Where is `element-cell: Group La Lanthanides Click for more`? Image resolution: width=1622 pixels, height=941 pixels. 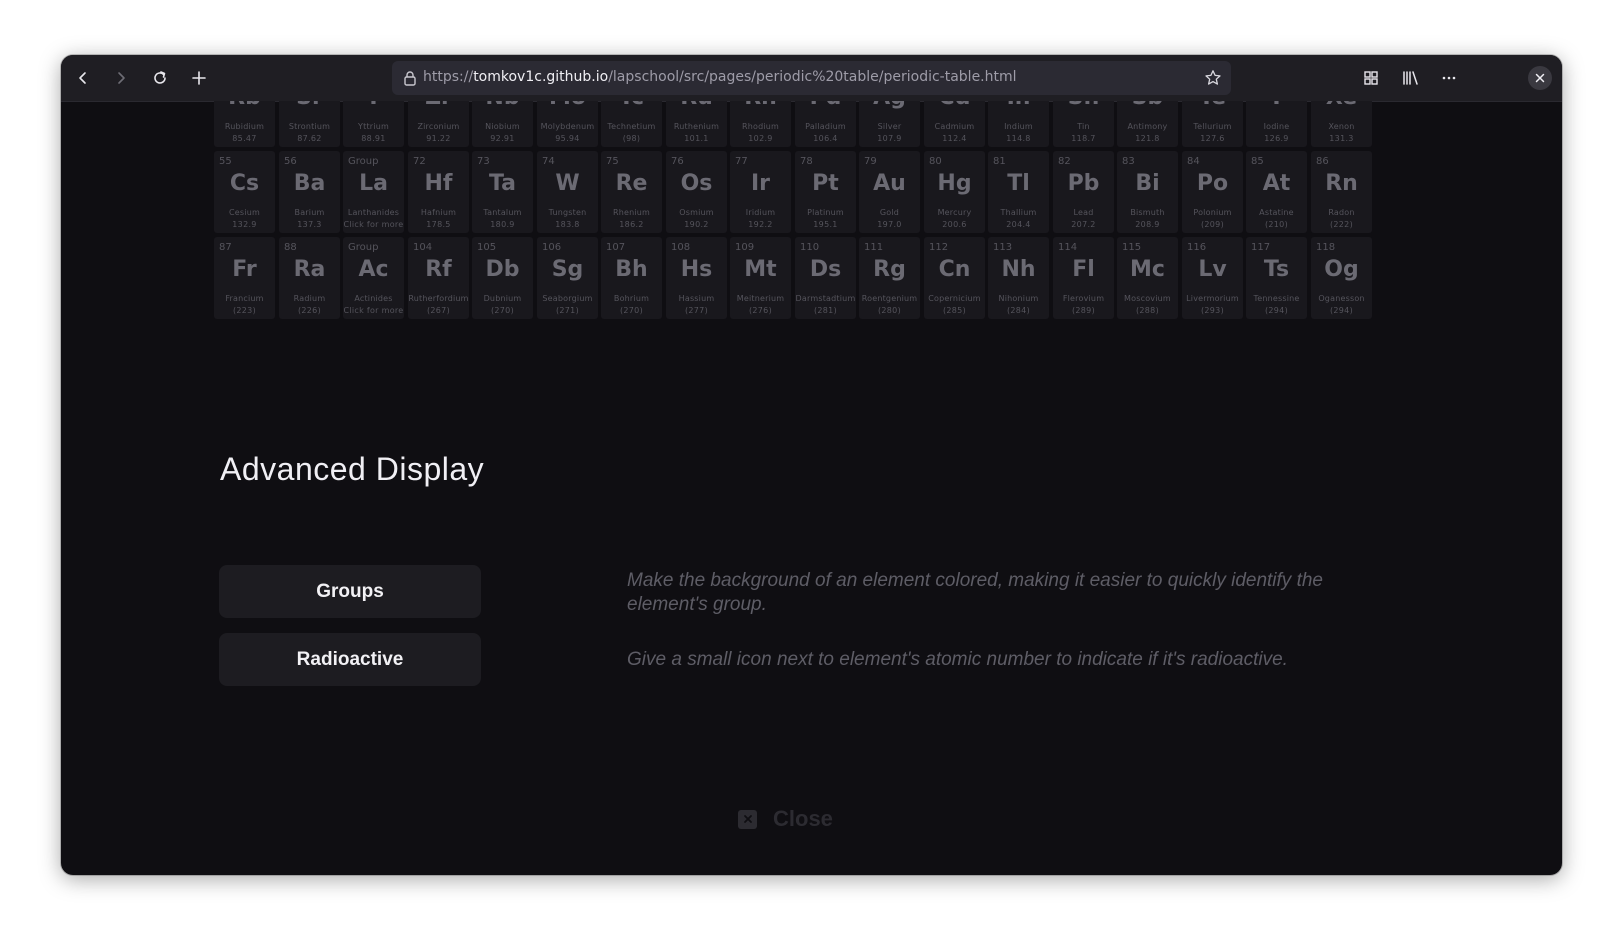
element-cell: Group La Lanthanides Click for more is located at coordinates (373, 192).